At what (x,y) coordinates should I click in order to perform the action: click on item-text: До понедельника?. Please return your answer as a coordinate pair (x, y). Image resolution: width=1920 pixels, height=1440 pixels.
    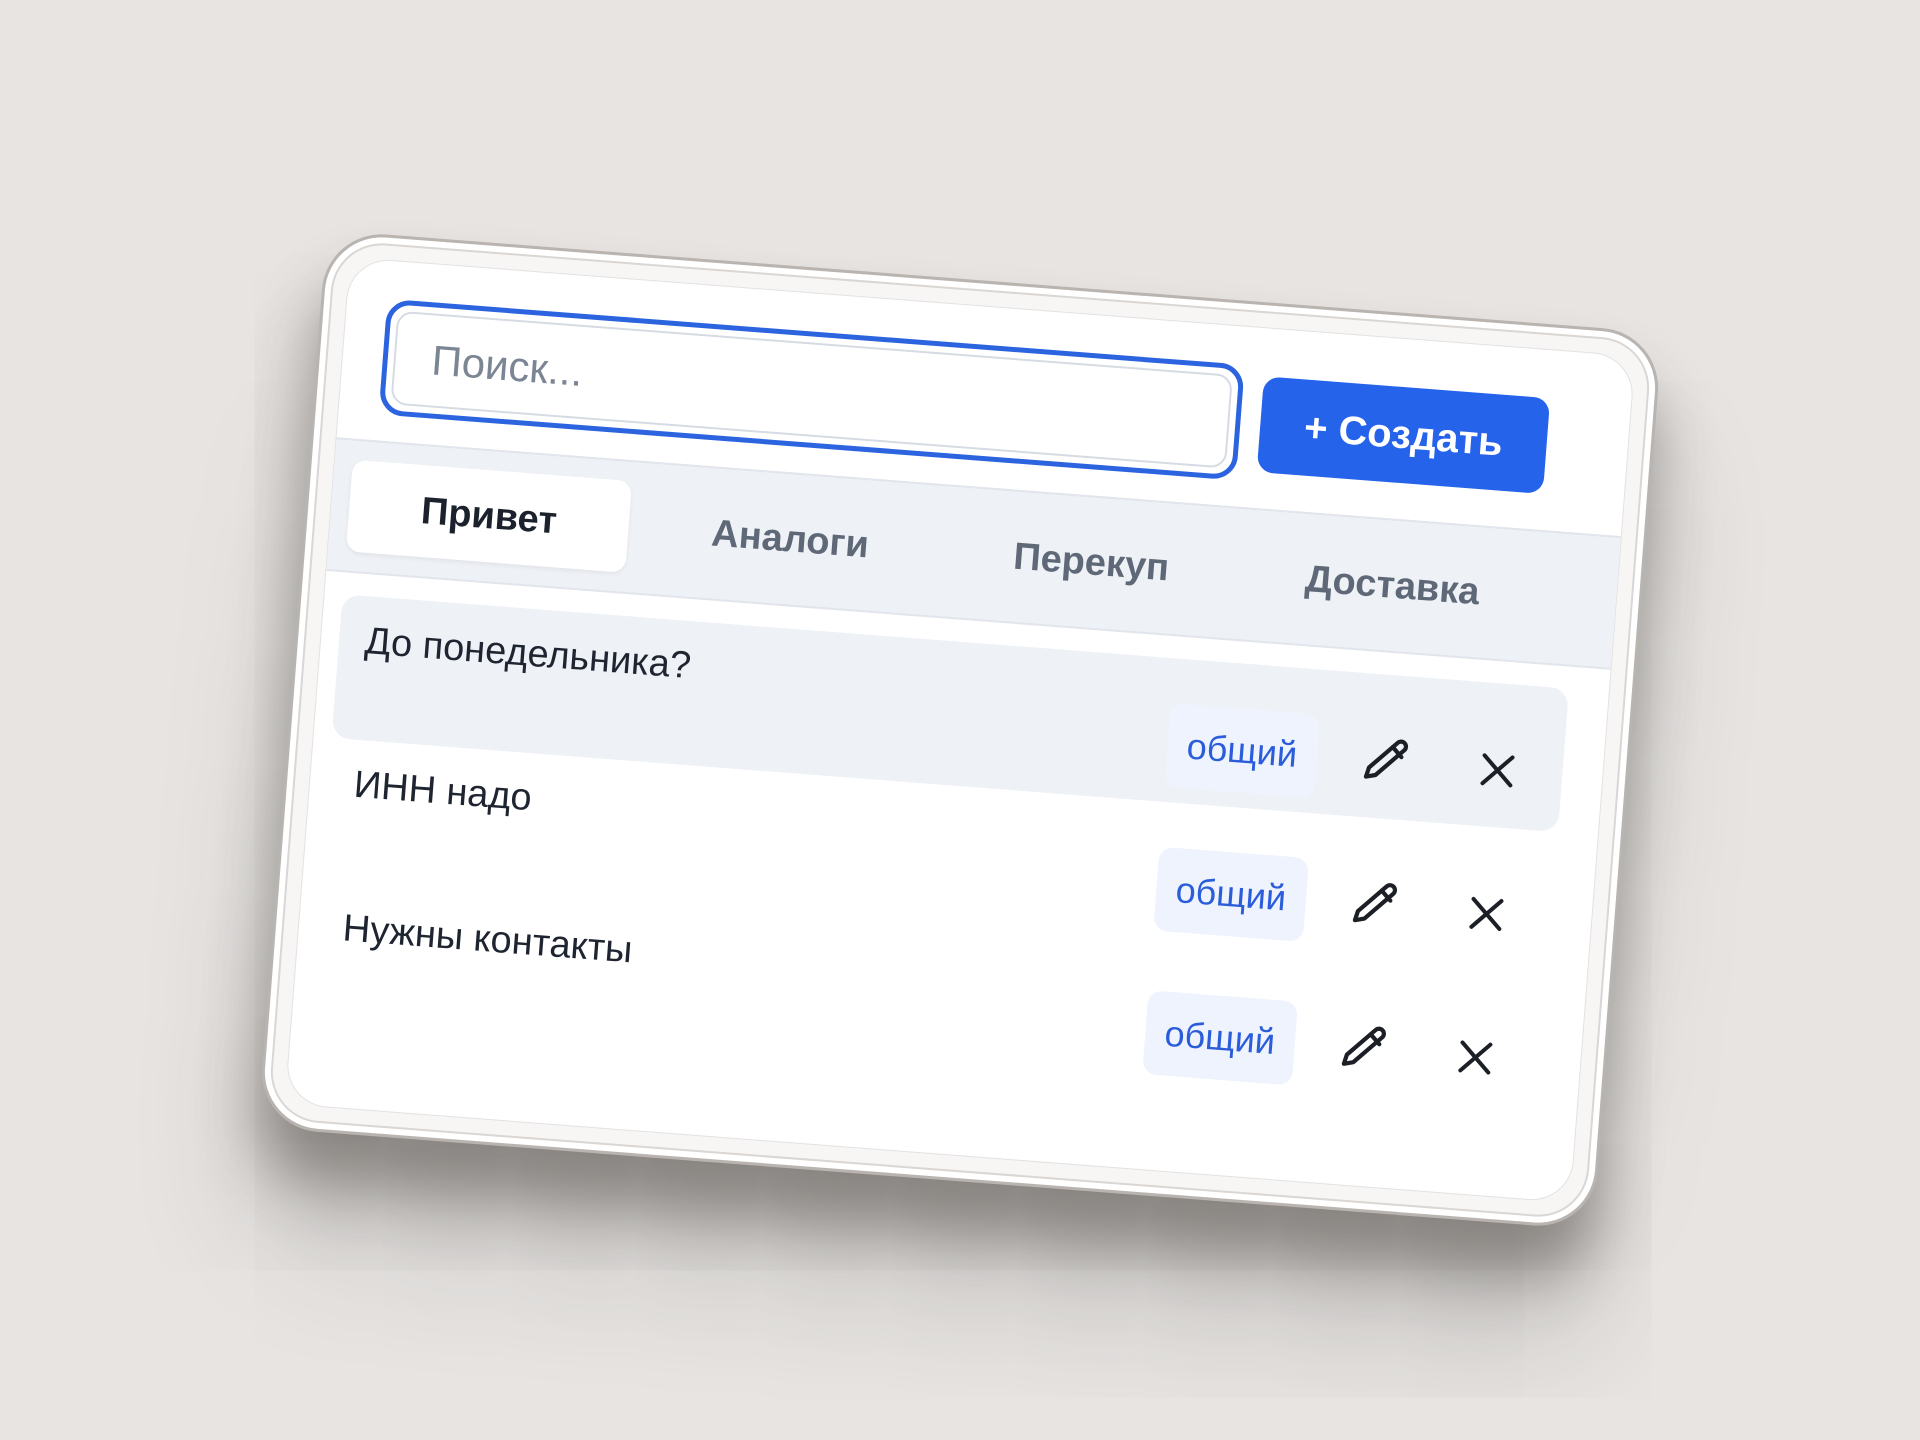
    Looking at the image, I should click on (528, 654).